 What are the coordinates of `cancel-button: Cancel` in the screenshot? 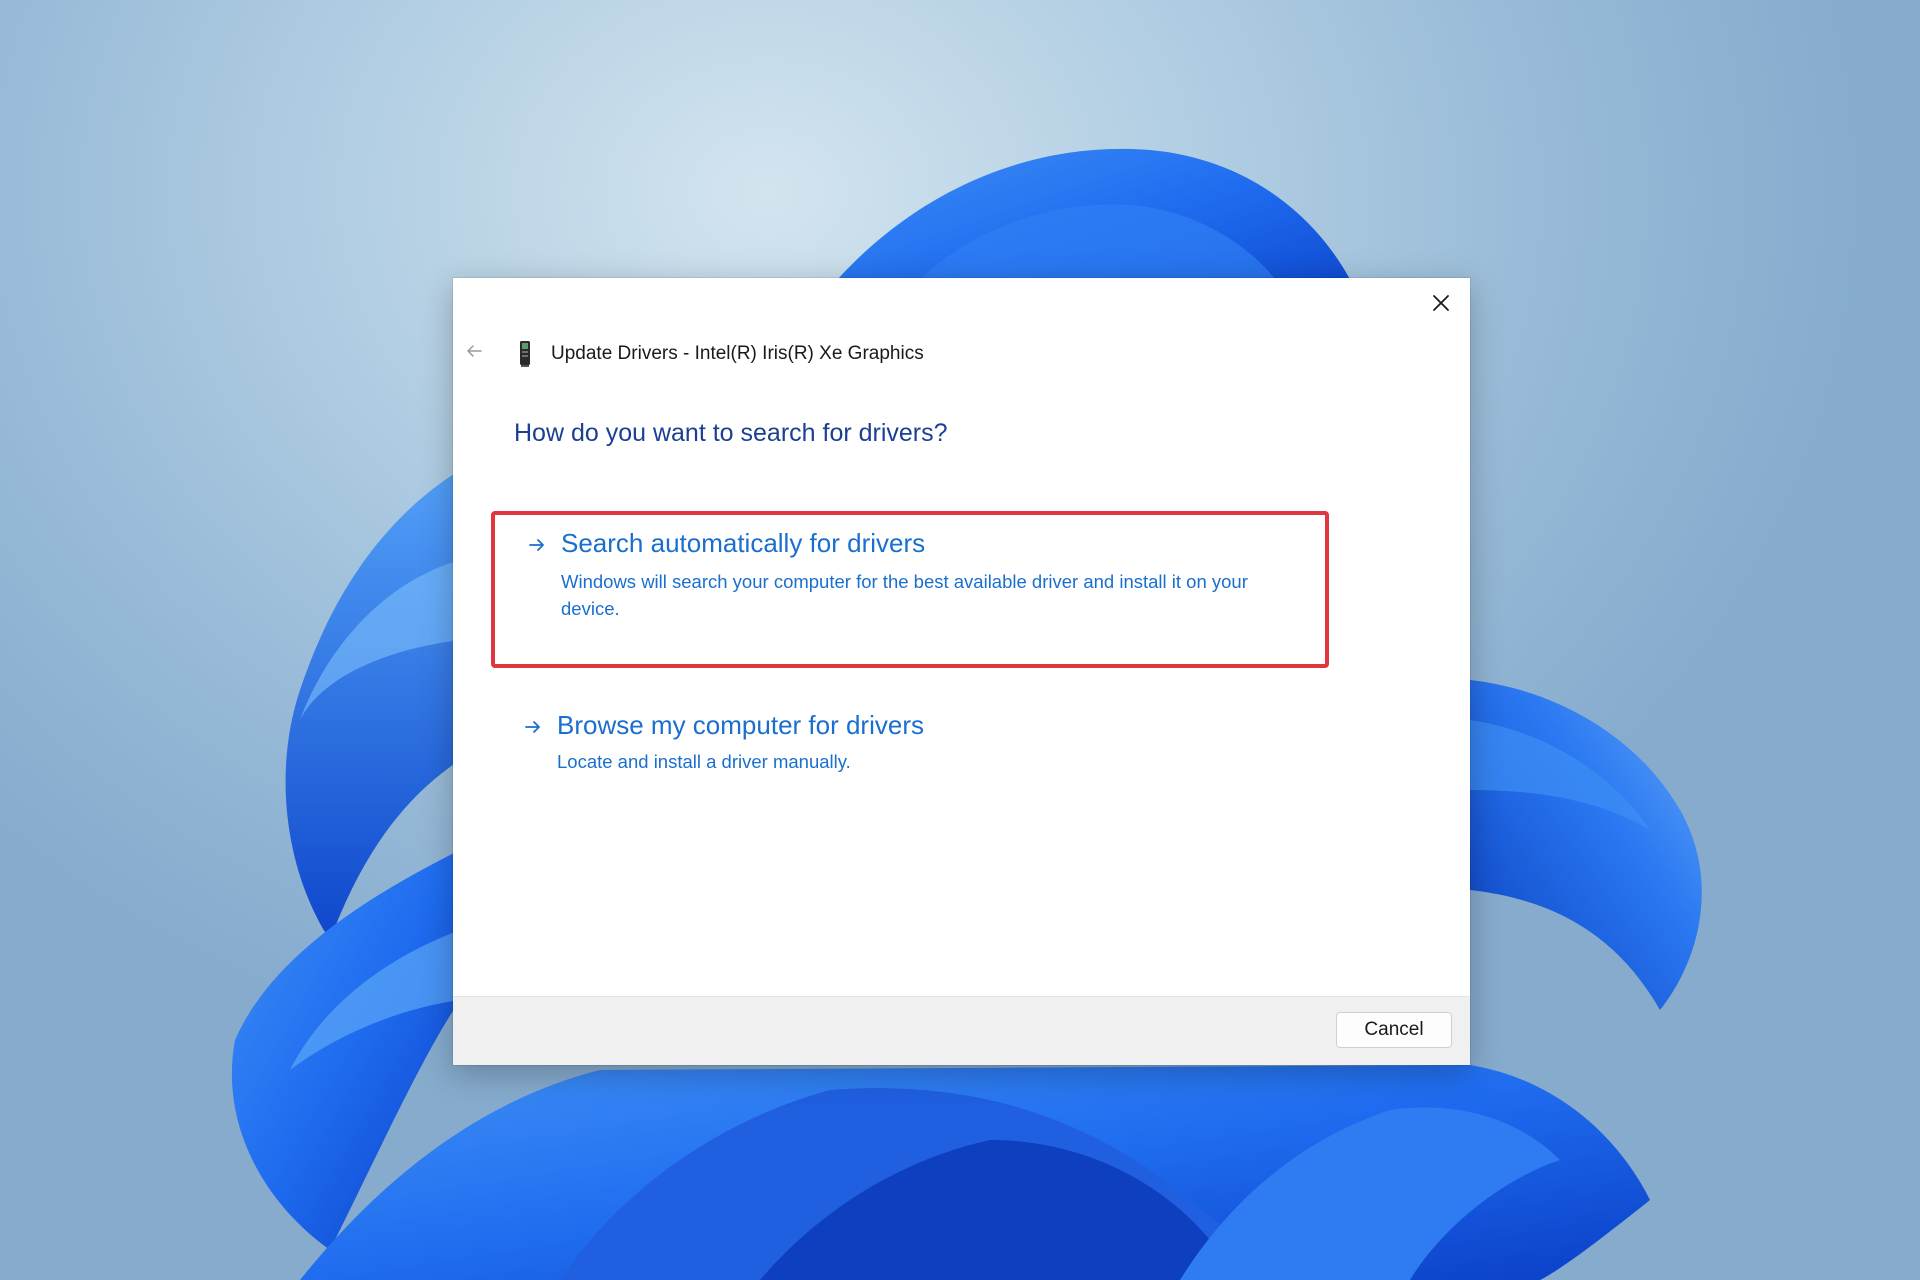 It's located at (1394, 1030).